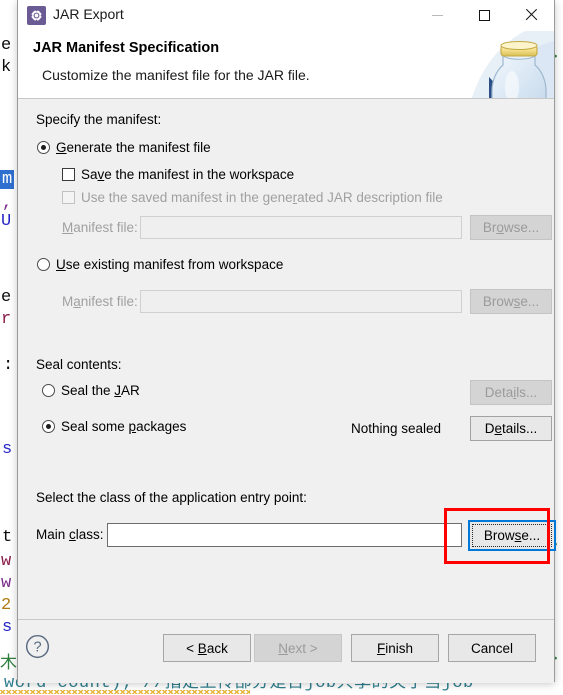 The height and width of the screenshot is (695, 563). Describe the element at coordinates (396, 428) in the screenshot. I see `seal-status-text: Nothing sealed` at that location.